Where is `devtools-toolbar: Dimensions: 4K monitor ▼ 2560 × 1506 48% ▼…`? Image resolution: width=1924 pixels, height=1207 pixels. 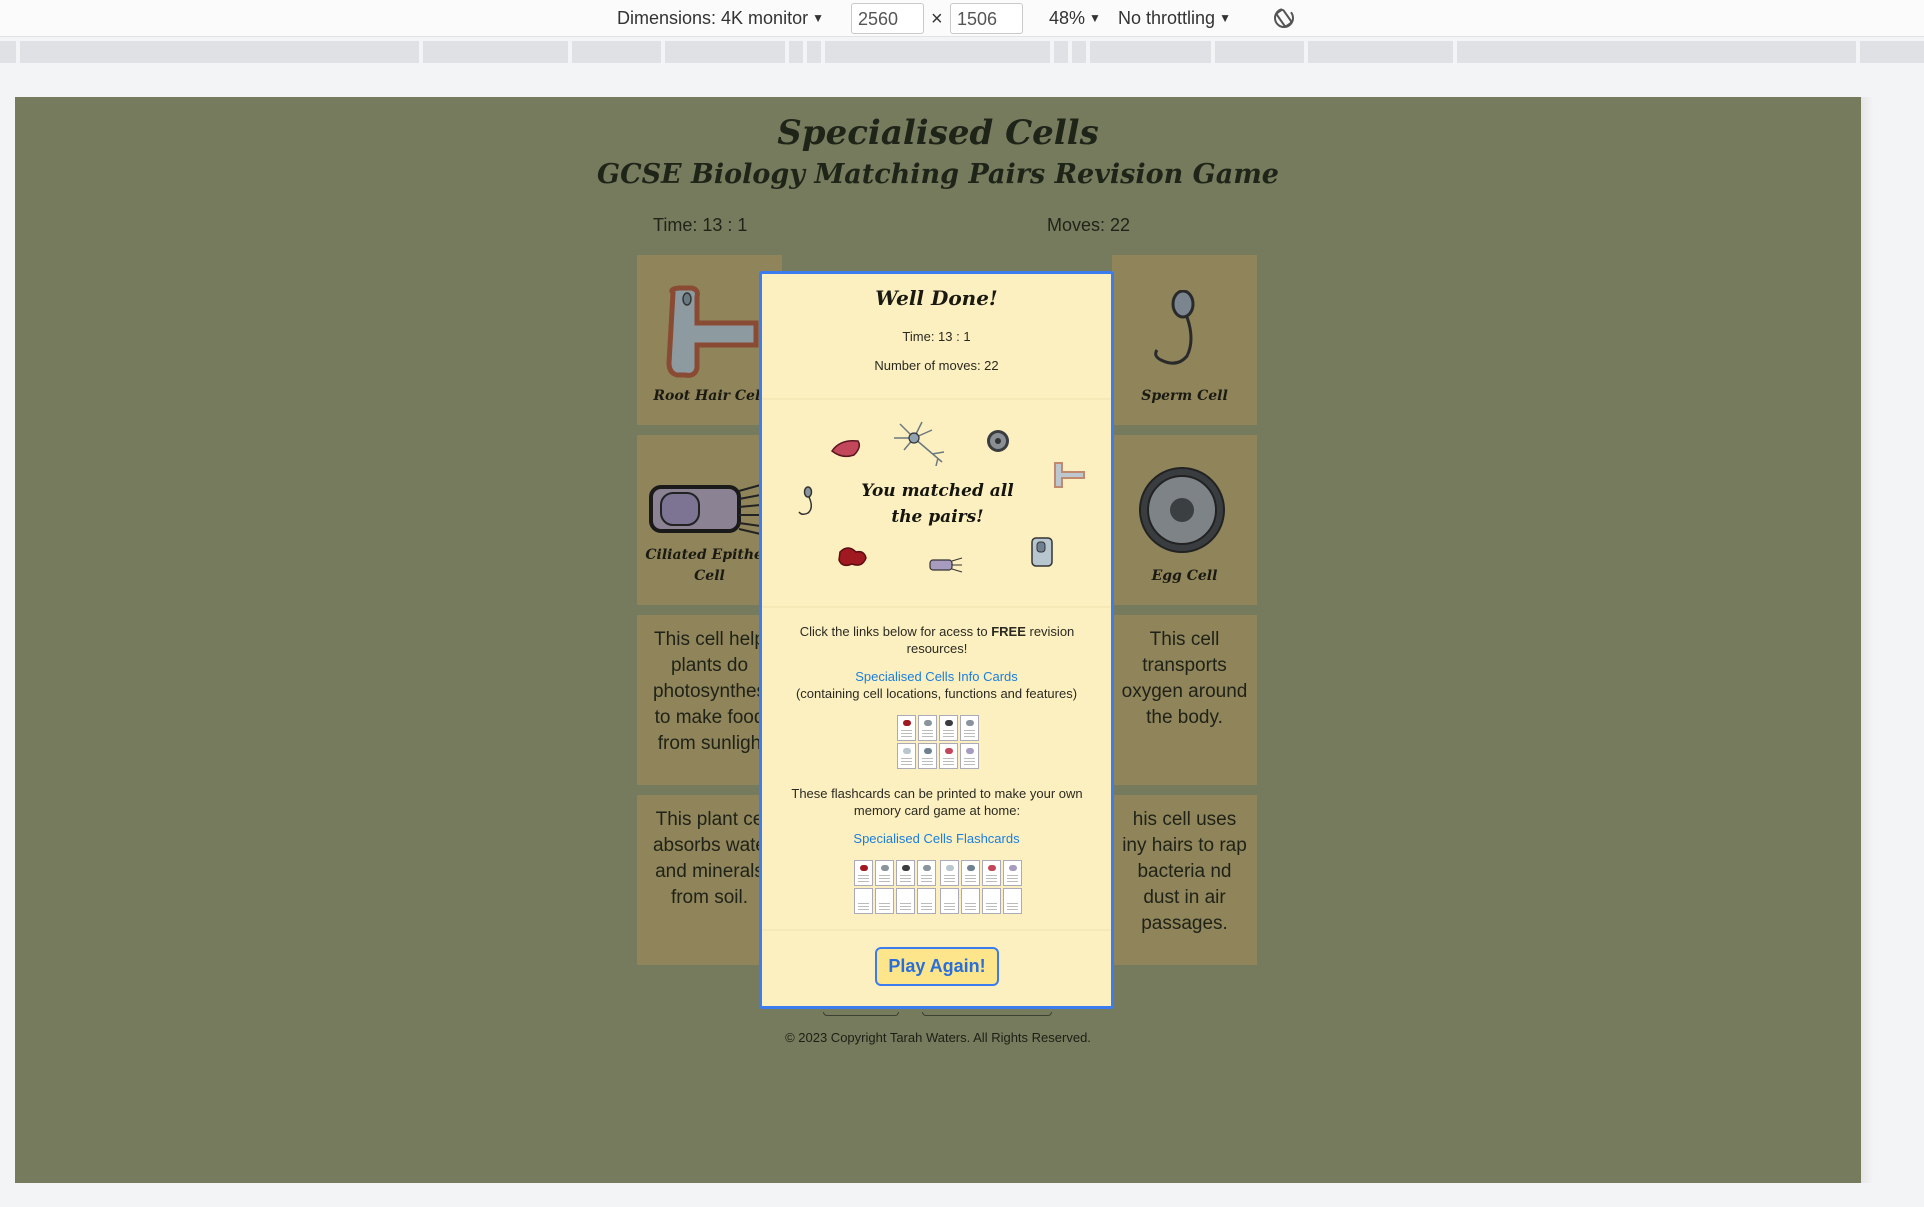
devtools-toolbar: Dimensions: 4K monitor ▼ 2560 × 1506 48% ▼… is located at coordinates (962, 18).